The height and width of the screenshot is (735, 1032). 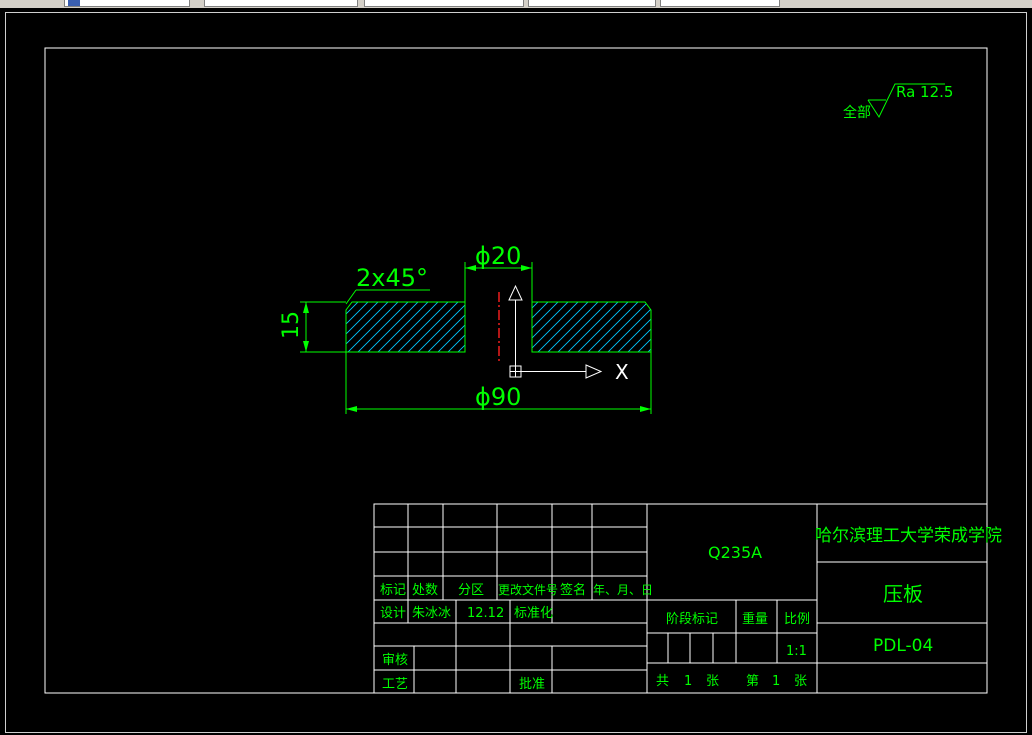 I want to click on weight-label: 重量, so click(x=755, y=619).